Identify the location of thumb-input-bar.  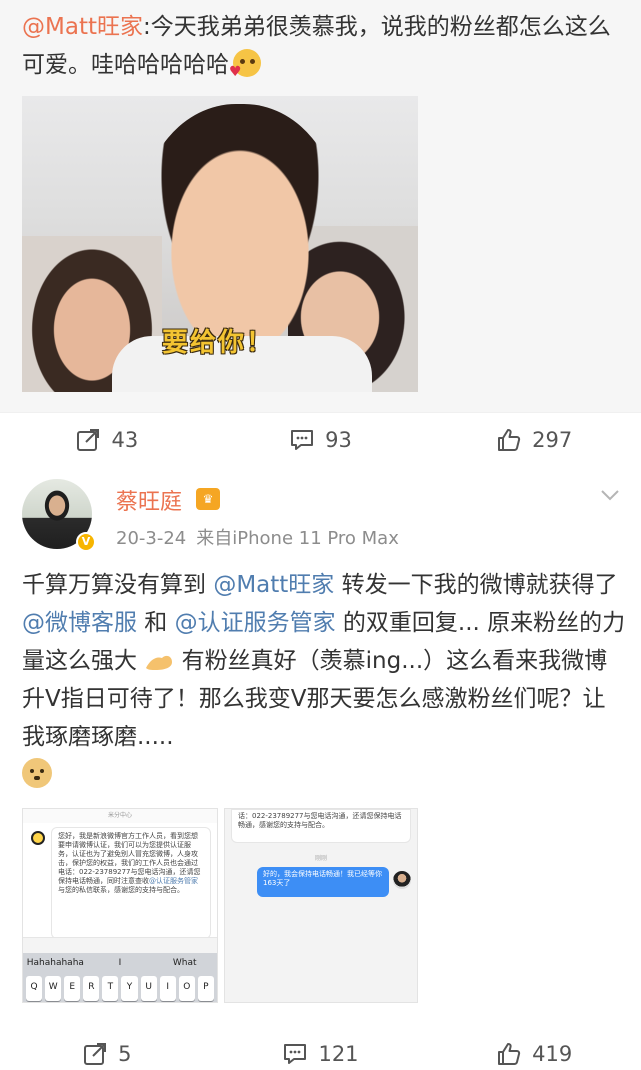
(120, 945).